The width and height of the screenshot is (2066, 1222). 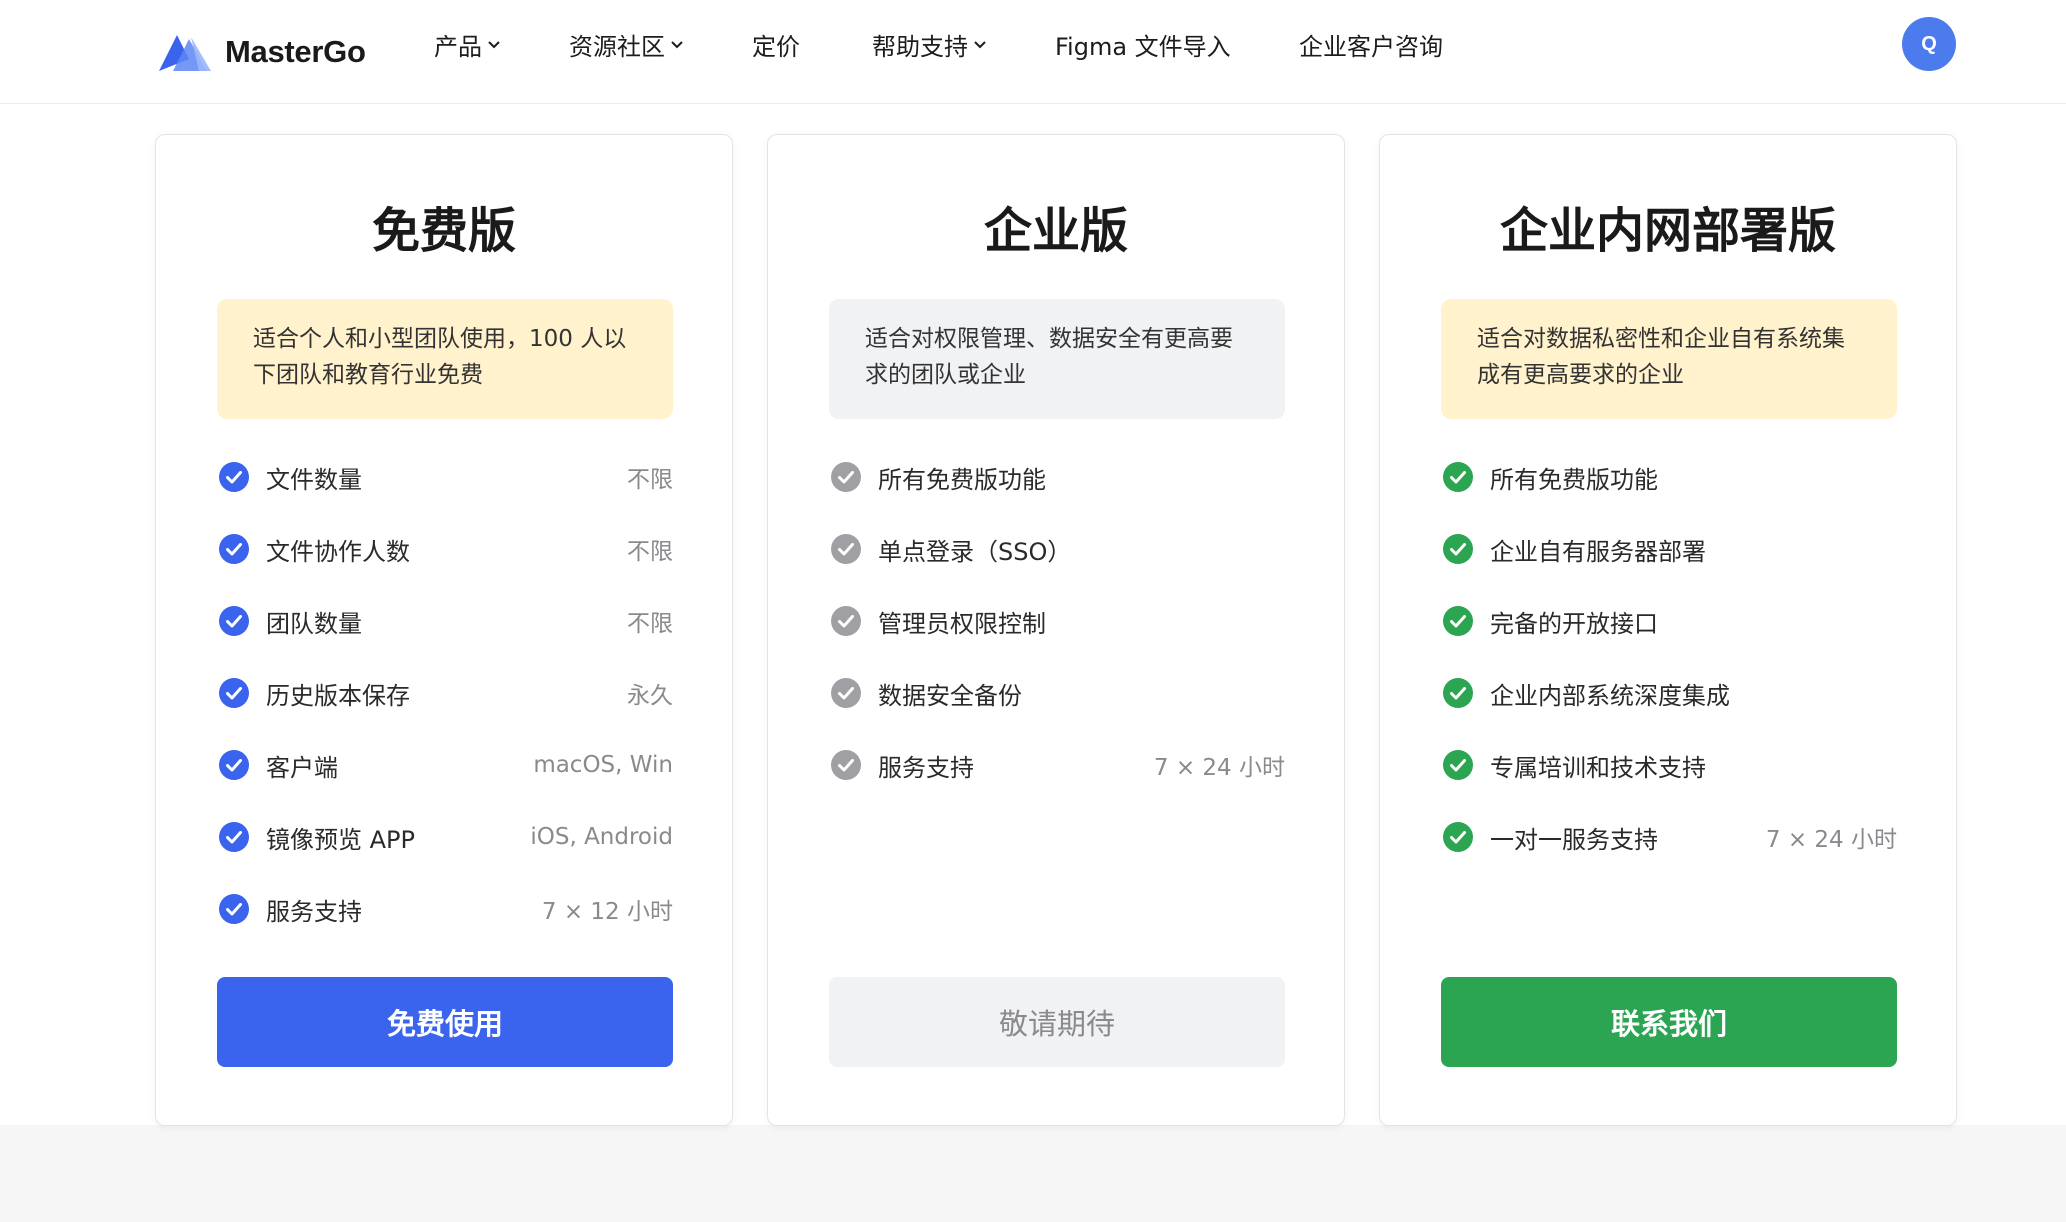 What do you see at coordinates (368, 375) in the screenshot?
I see `plan-description-line: 下团队和教育行业免费` at bounding box center [368, 375].